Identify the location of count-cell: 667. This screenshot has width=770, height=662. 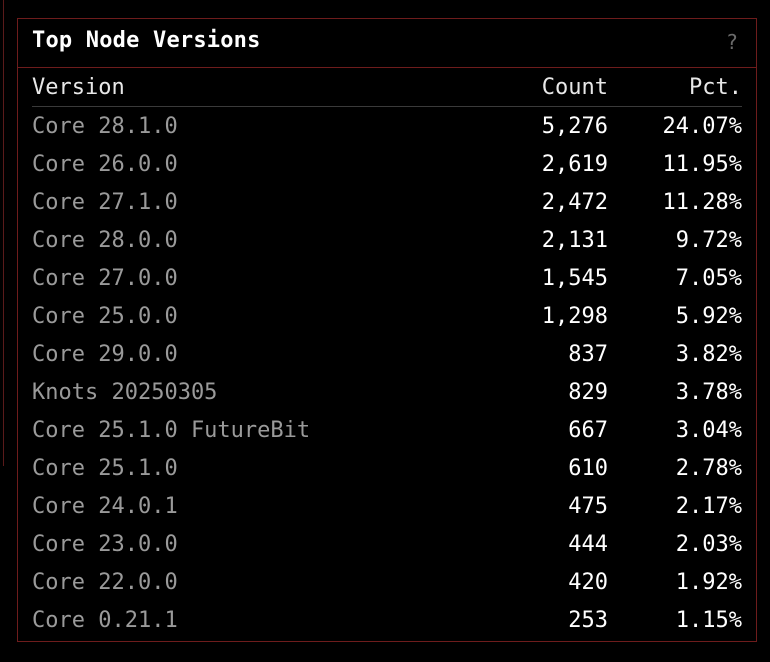
(588, 430).